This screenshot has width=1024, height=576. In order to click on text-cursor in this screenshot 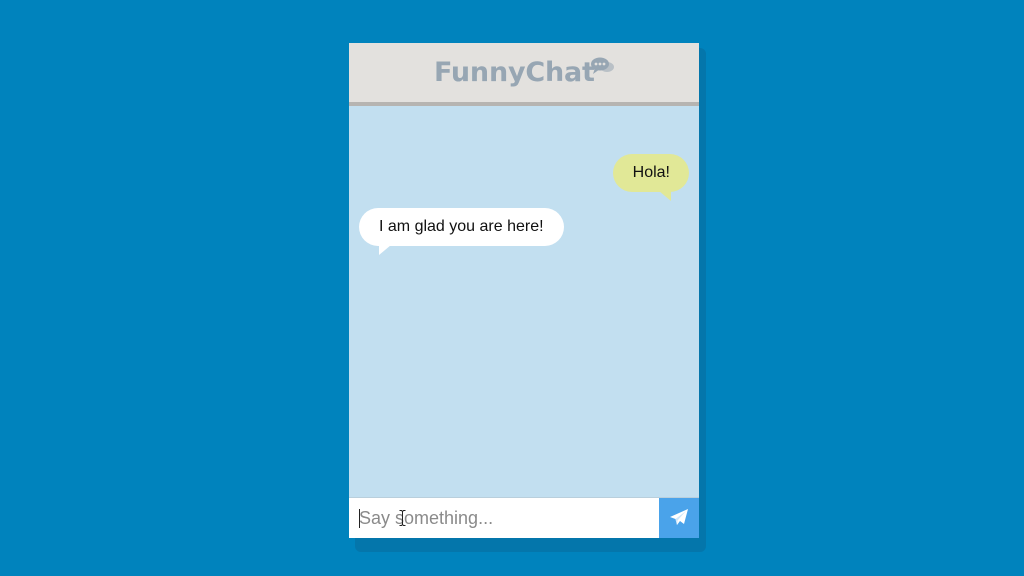, I will do `click(359, 518)`.